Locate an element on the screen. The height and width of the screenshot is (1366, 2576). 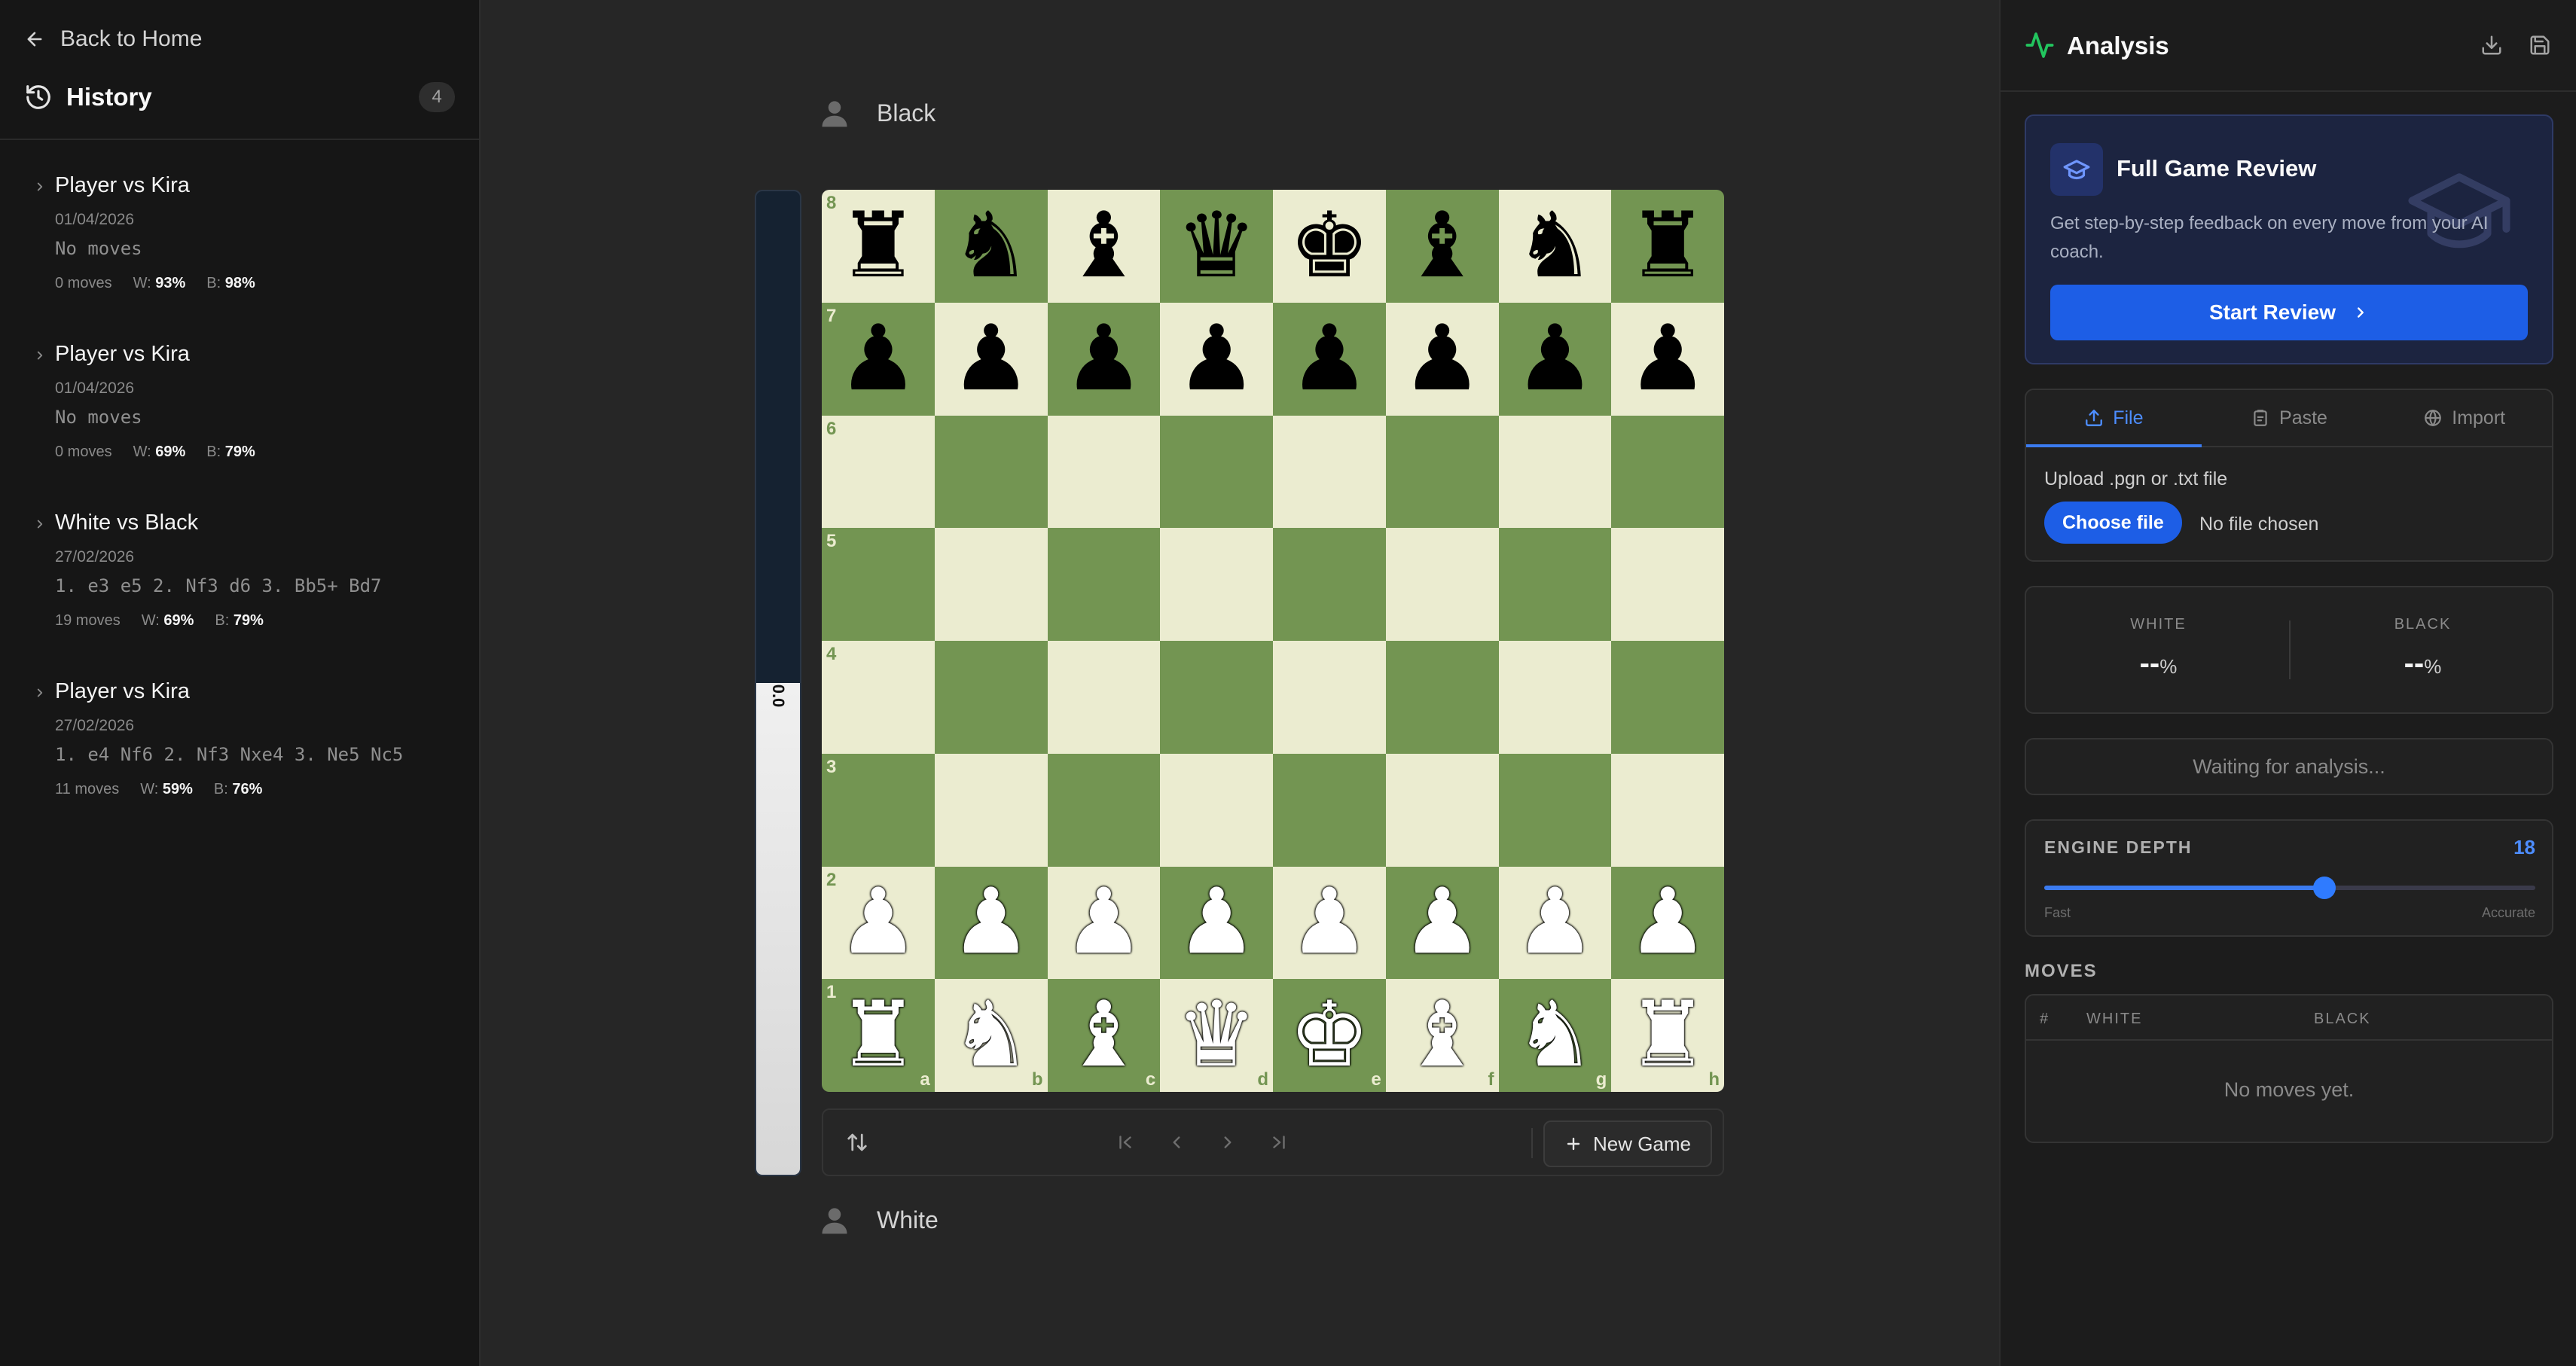
board-square: ♜ is located at coordinates (1668, 246).